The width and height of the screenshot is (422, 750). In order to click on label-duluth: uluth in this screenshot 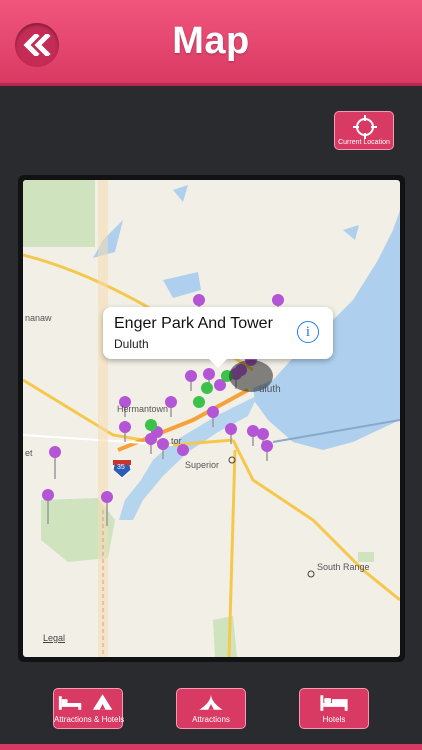, I will do `click(270, 389)`.